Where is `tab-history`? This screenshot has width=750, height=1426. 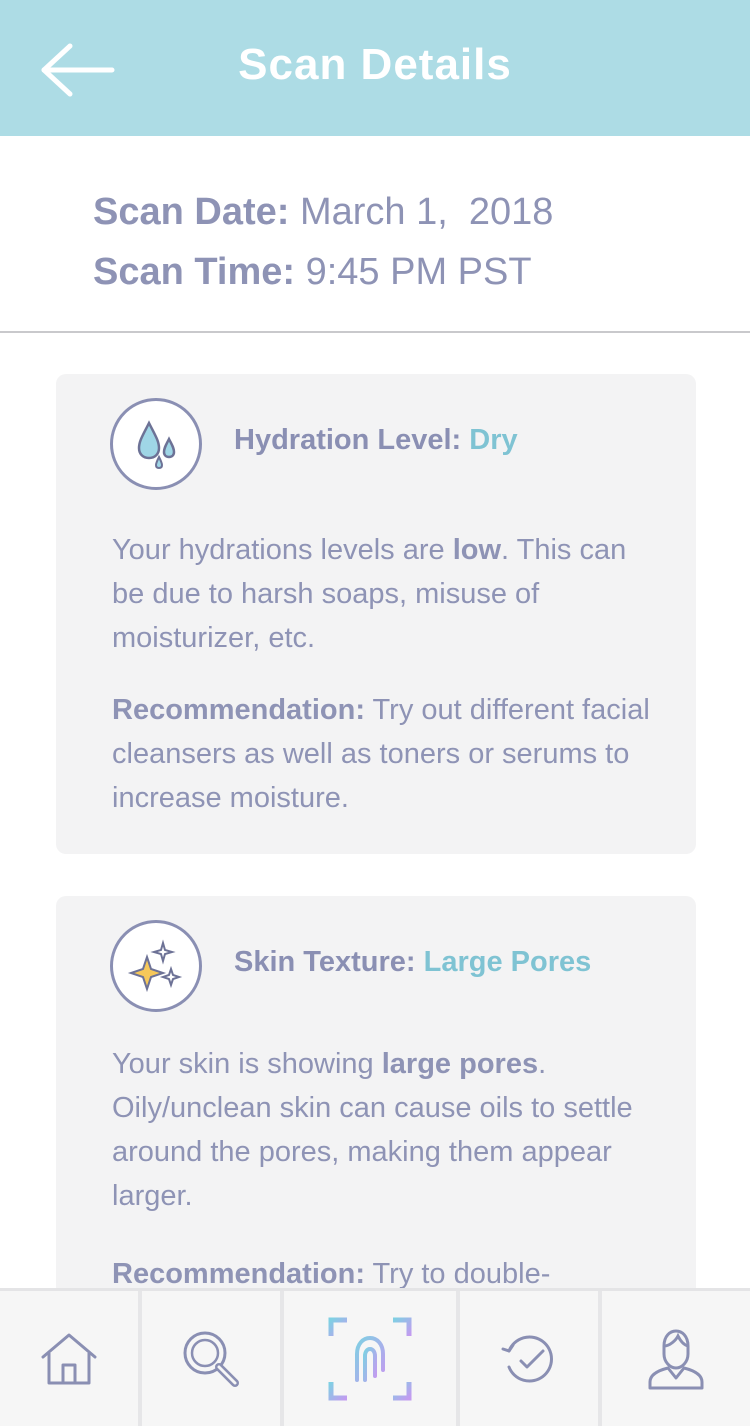
tab-history is located at coordinates (529, 1358).